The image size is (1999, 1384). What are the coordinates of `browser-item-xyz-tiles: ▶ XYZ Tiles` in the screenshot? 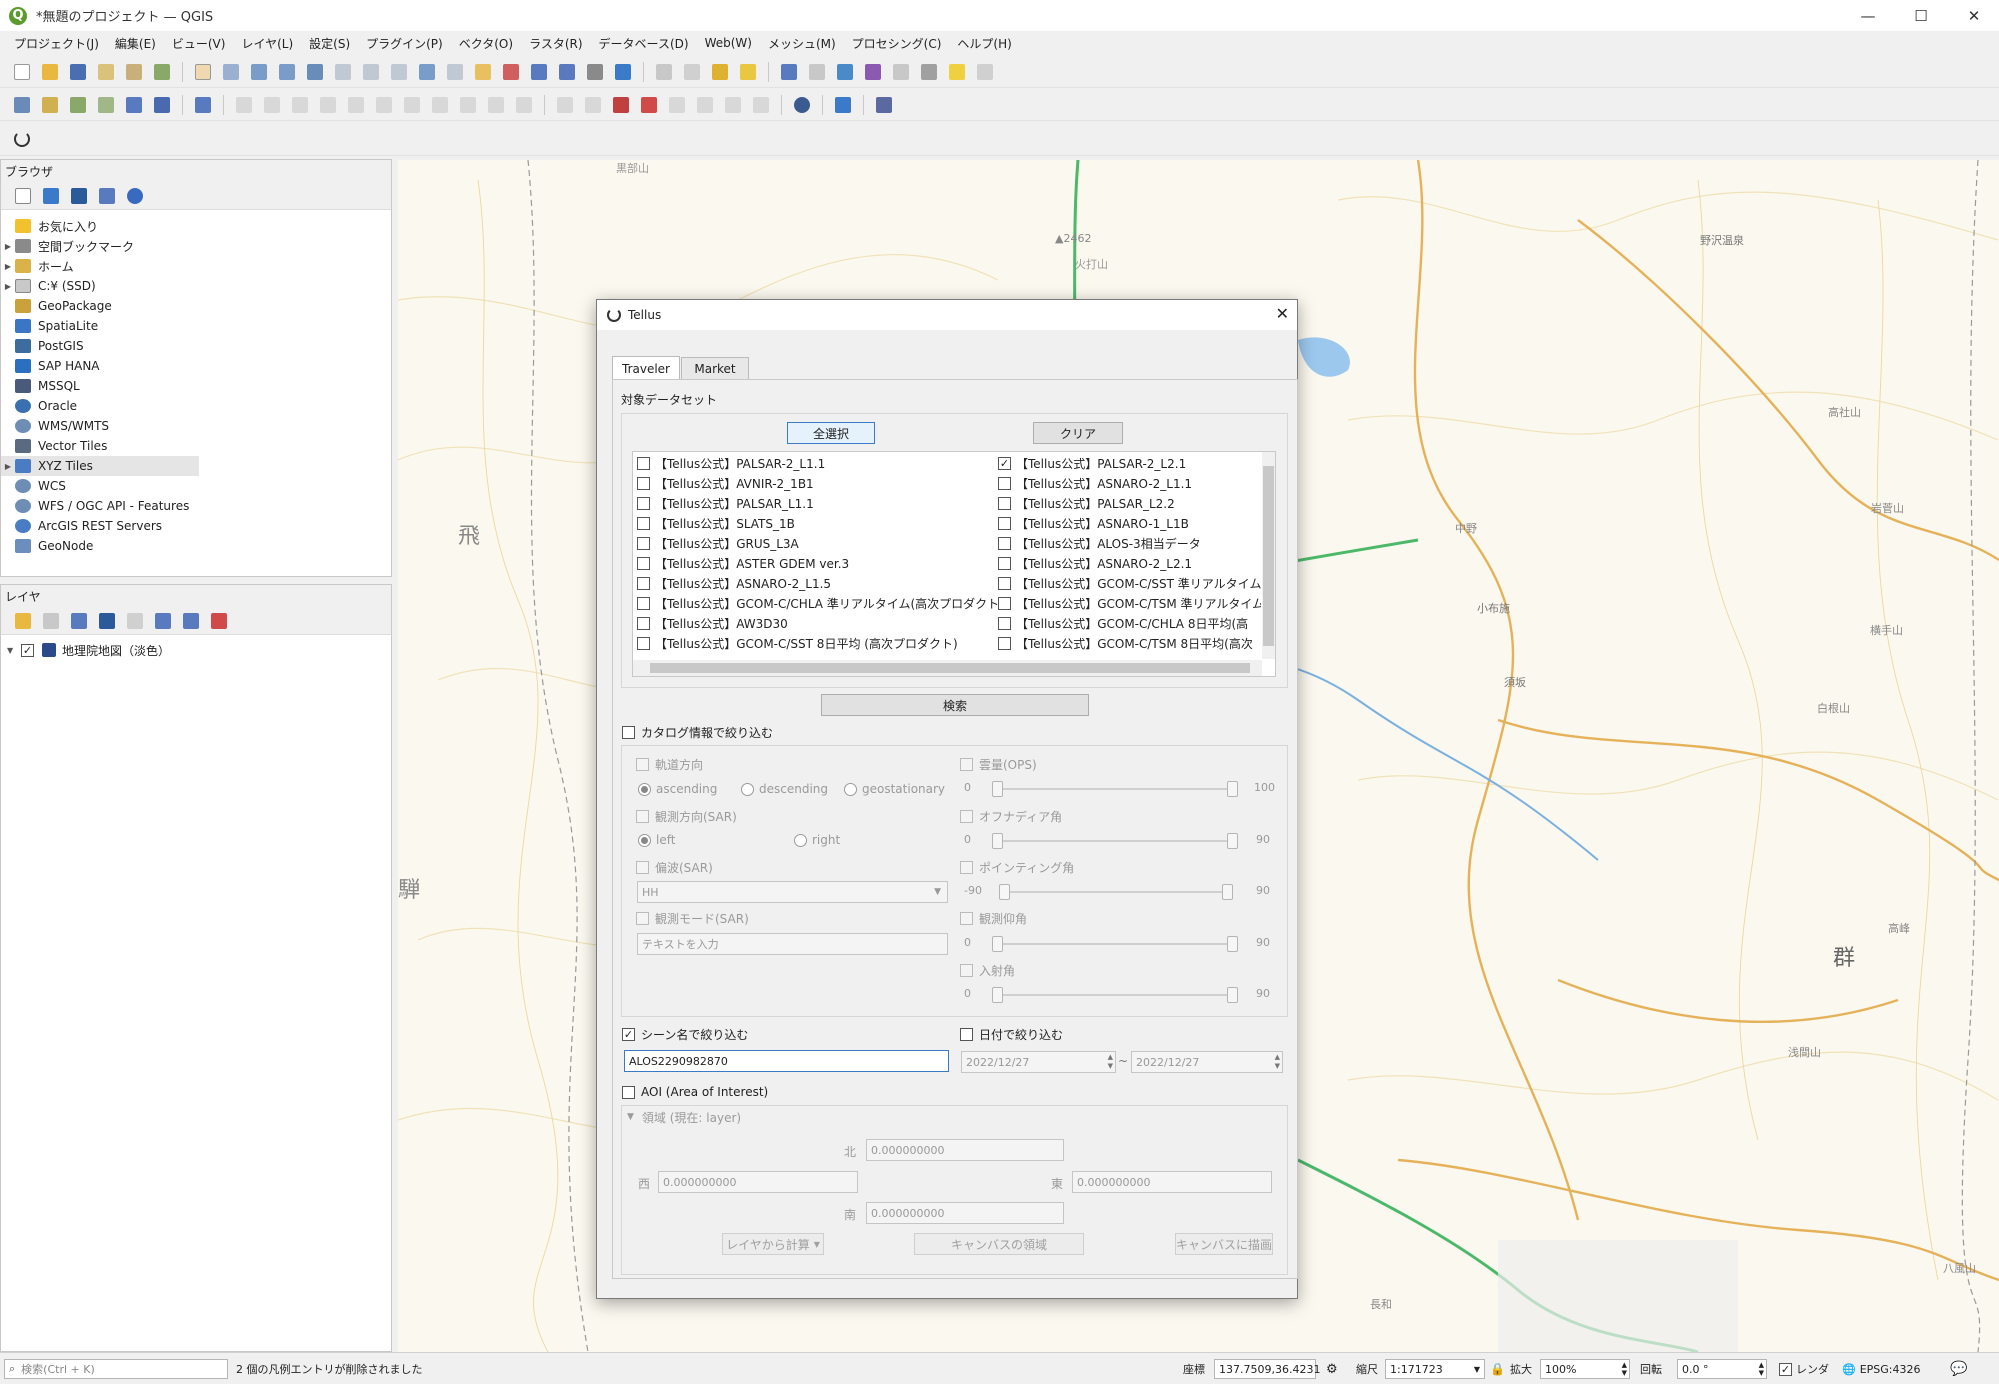 It's located at (100, 466).